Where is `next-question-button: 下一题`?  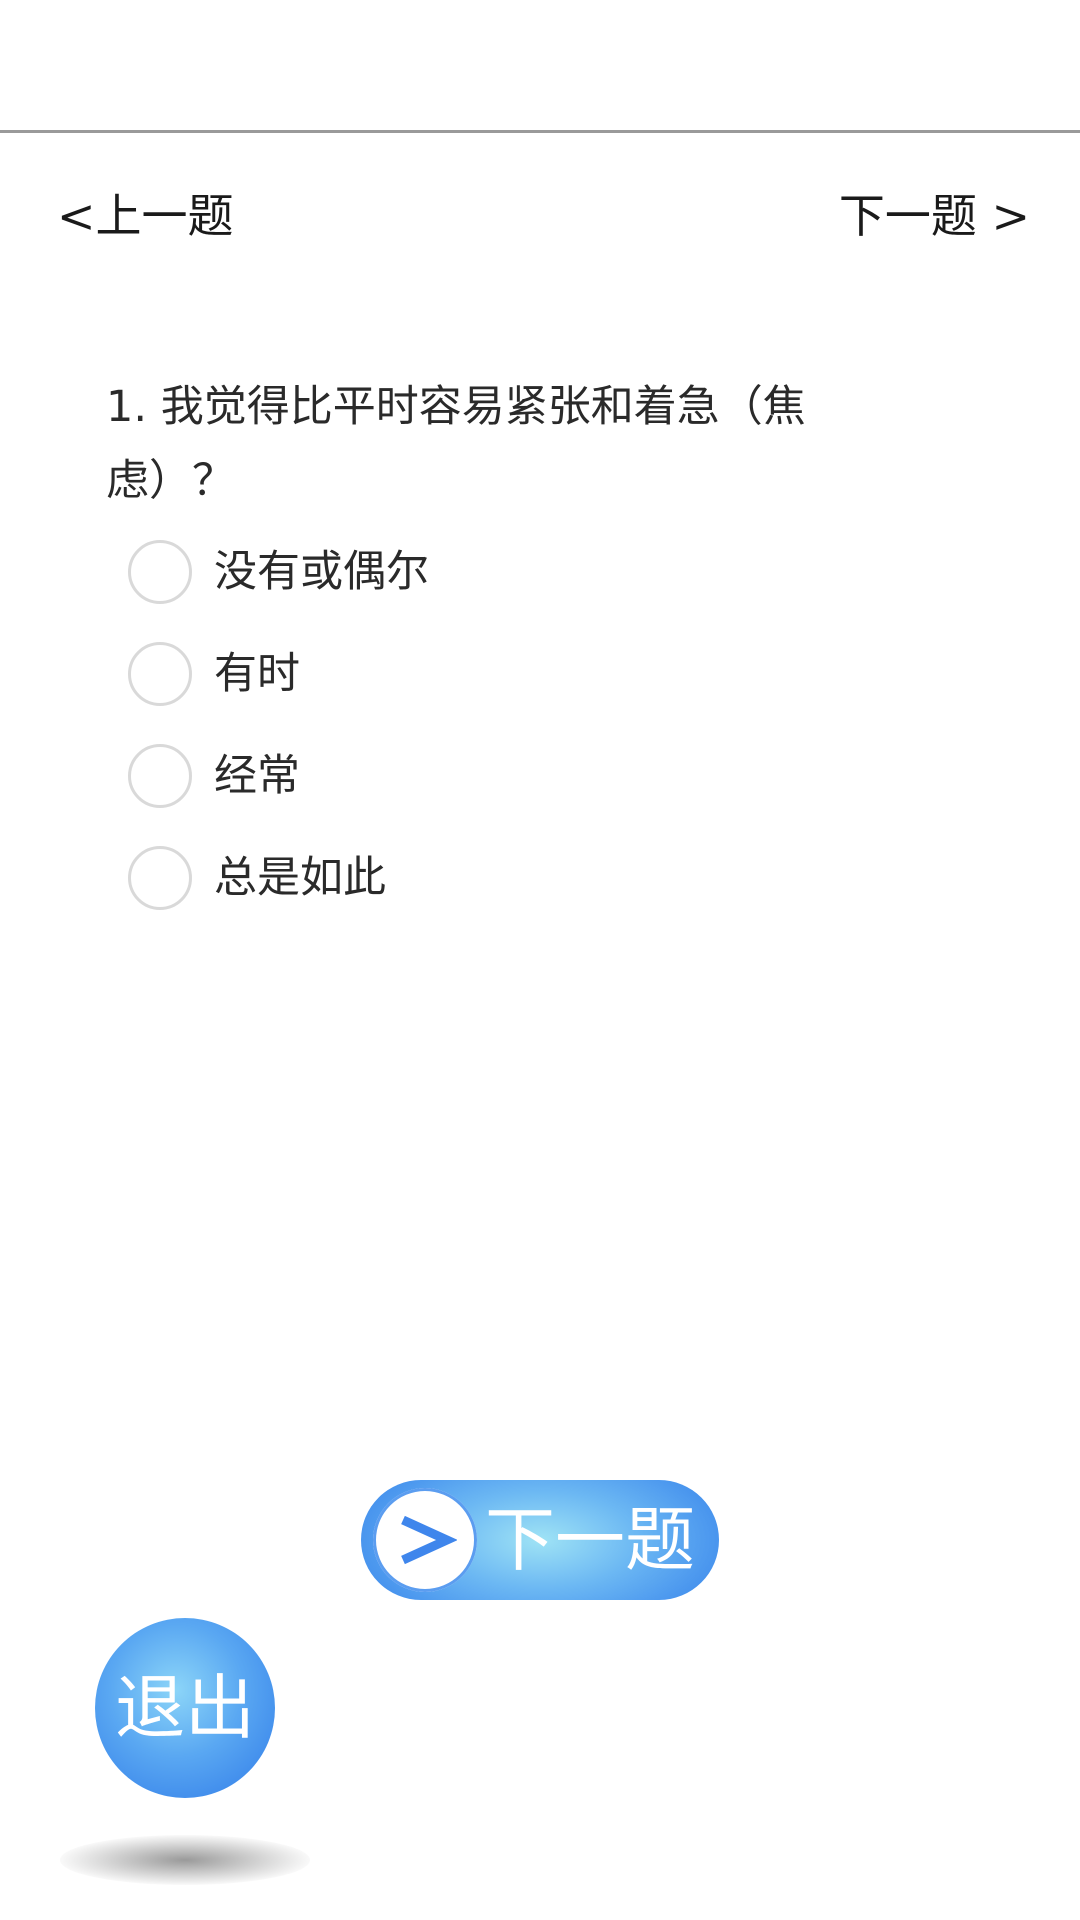 next-question-button: 下一题 is located at coordinates (540, 1540).